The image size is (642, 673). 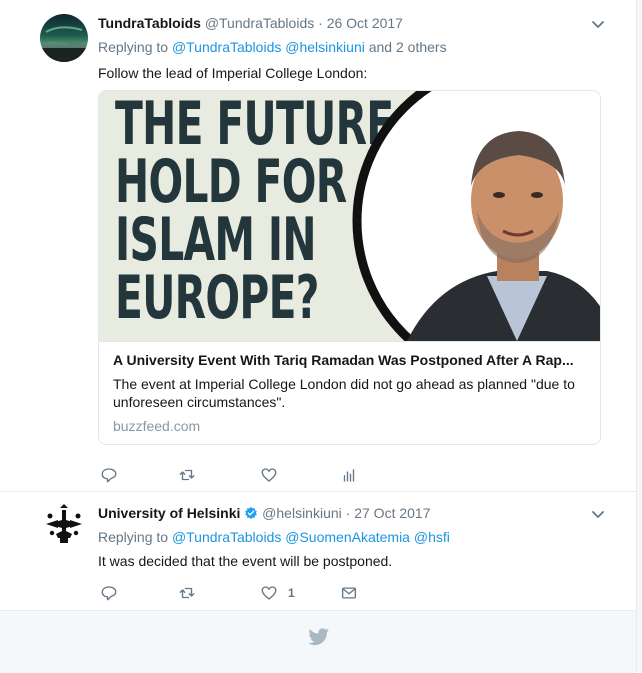 I want to click on twitter-bird-icon, so click(x=318, y=637).